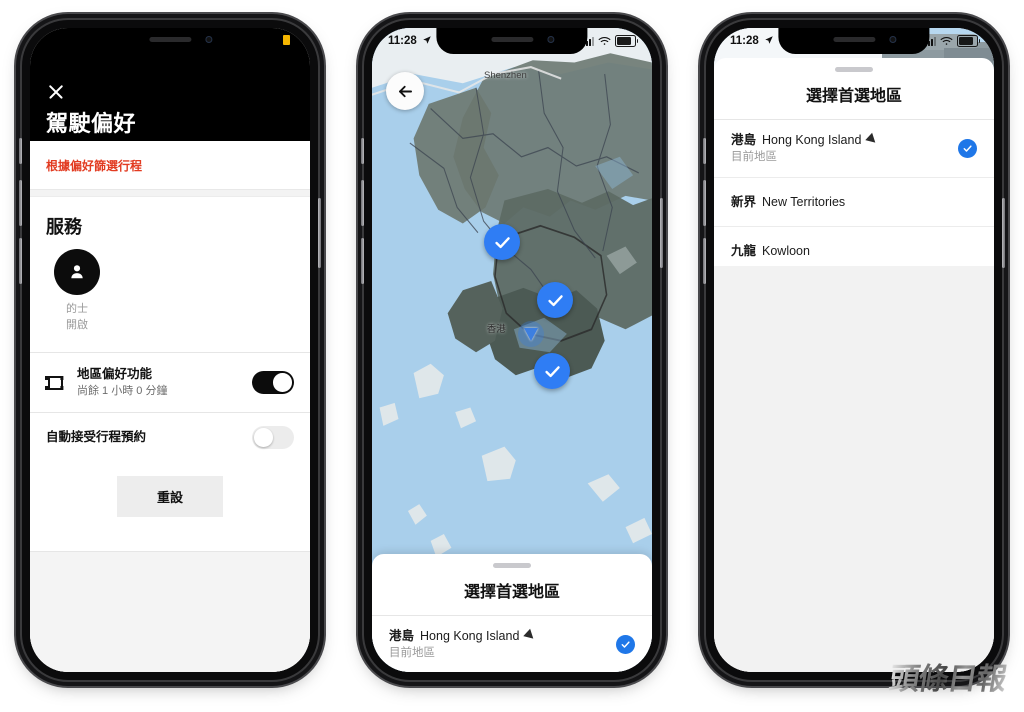 This screenshot has height=712, width=1024. Describe the element at coordinates (496, 330) in the screenshot. I see `map-label-hongkong: 香港` at that location.